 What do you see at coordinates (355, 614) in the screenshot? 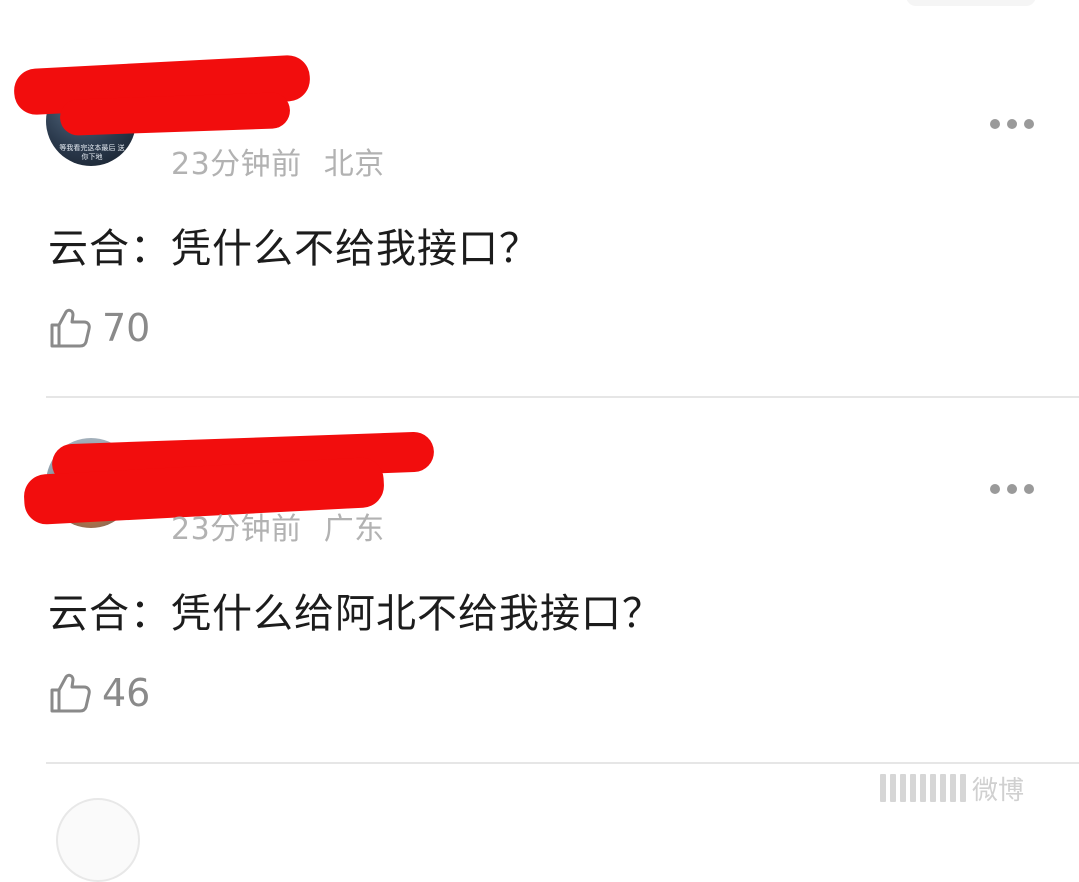
I see `comment-text: 云合：凭什么给阿北不给我接口？` at bounding box center [355, 614].